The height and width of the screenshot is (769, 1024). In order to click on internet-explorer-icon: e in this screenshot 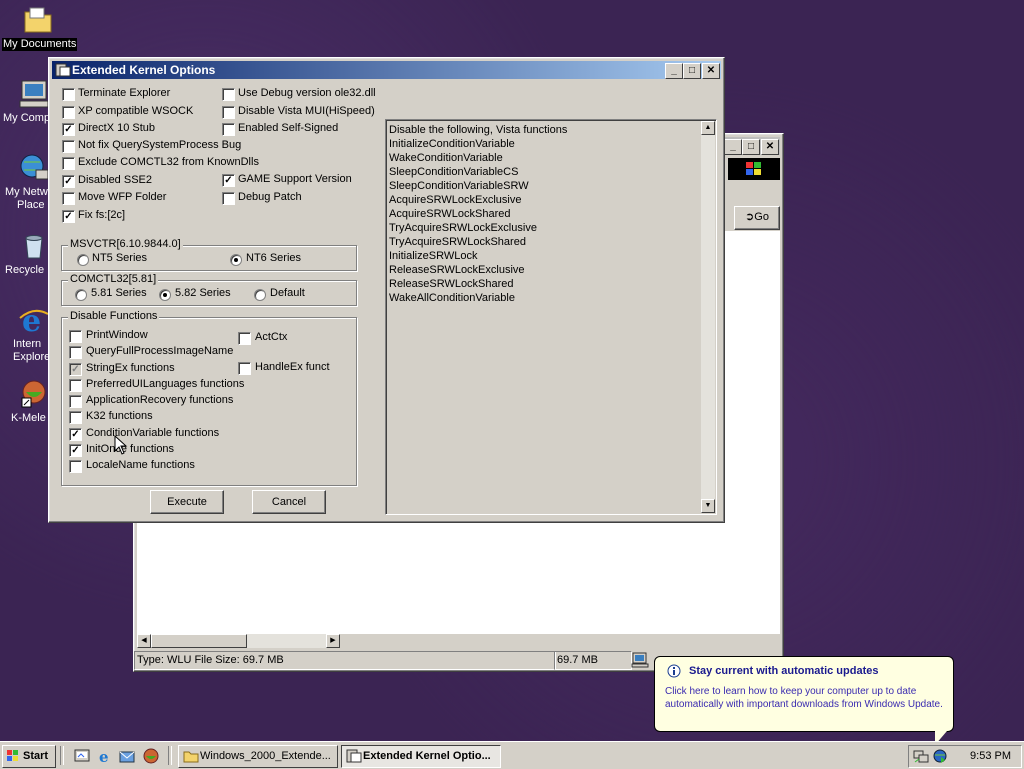, I will do `click(105, 757)`.